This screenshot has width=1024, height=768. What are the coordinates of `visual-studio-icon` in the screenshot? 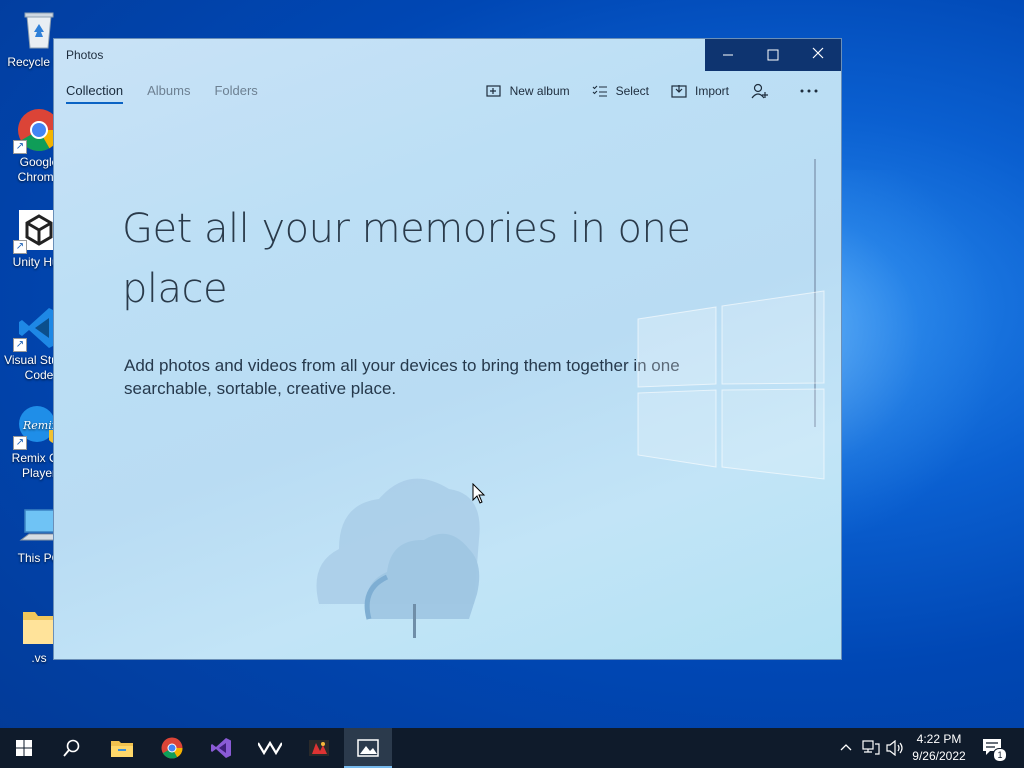 It's located at (221, 748).